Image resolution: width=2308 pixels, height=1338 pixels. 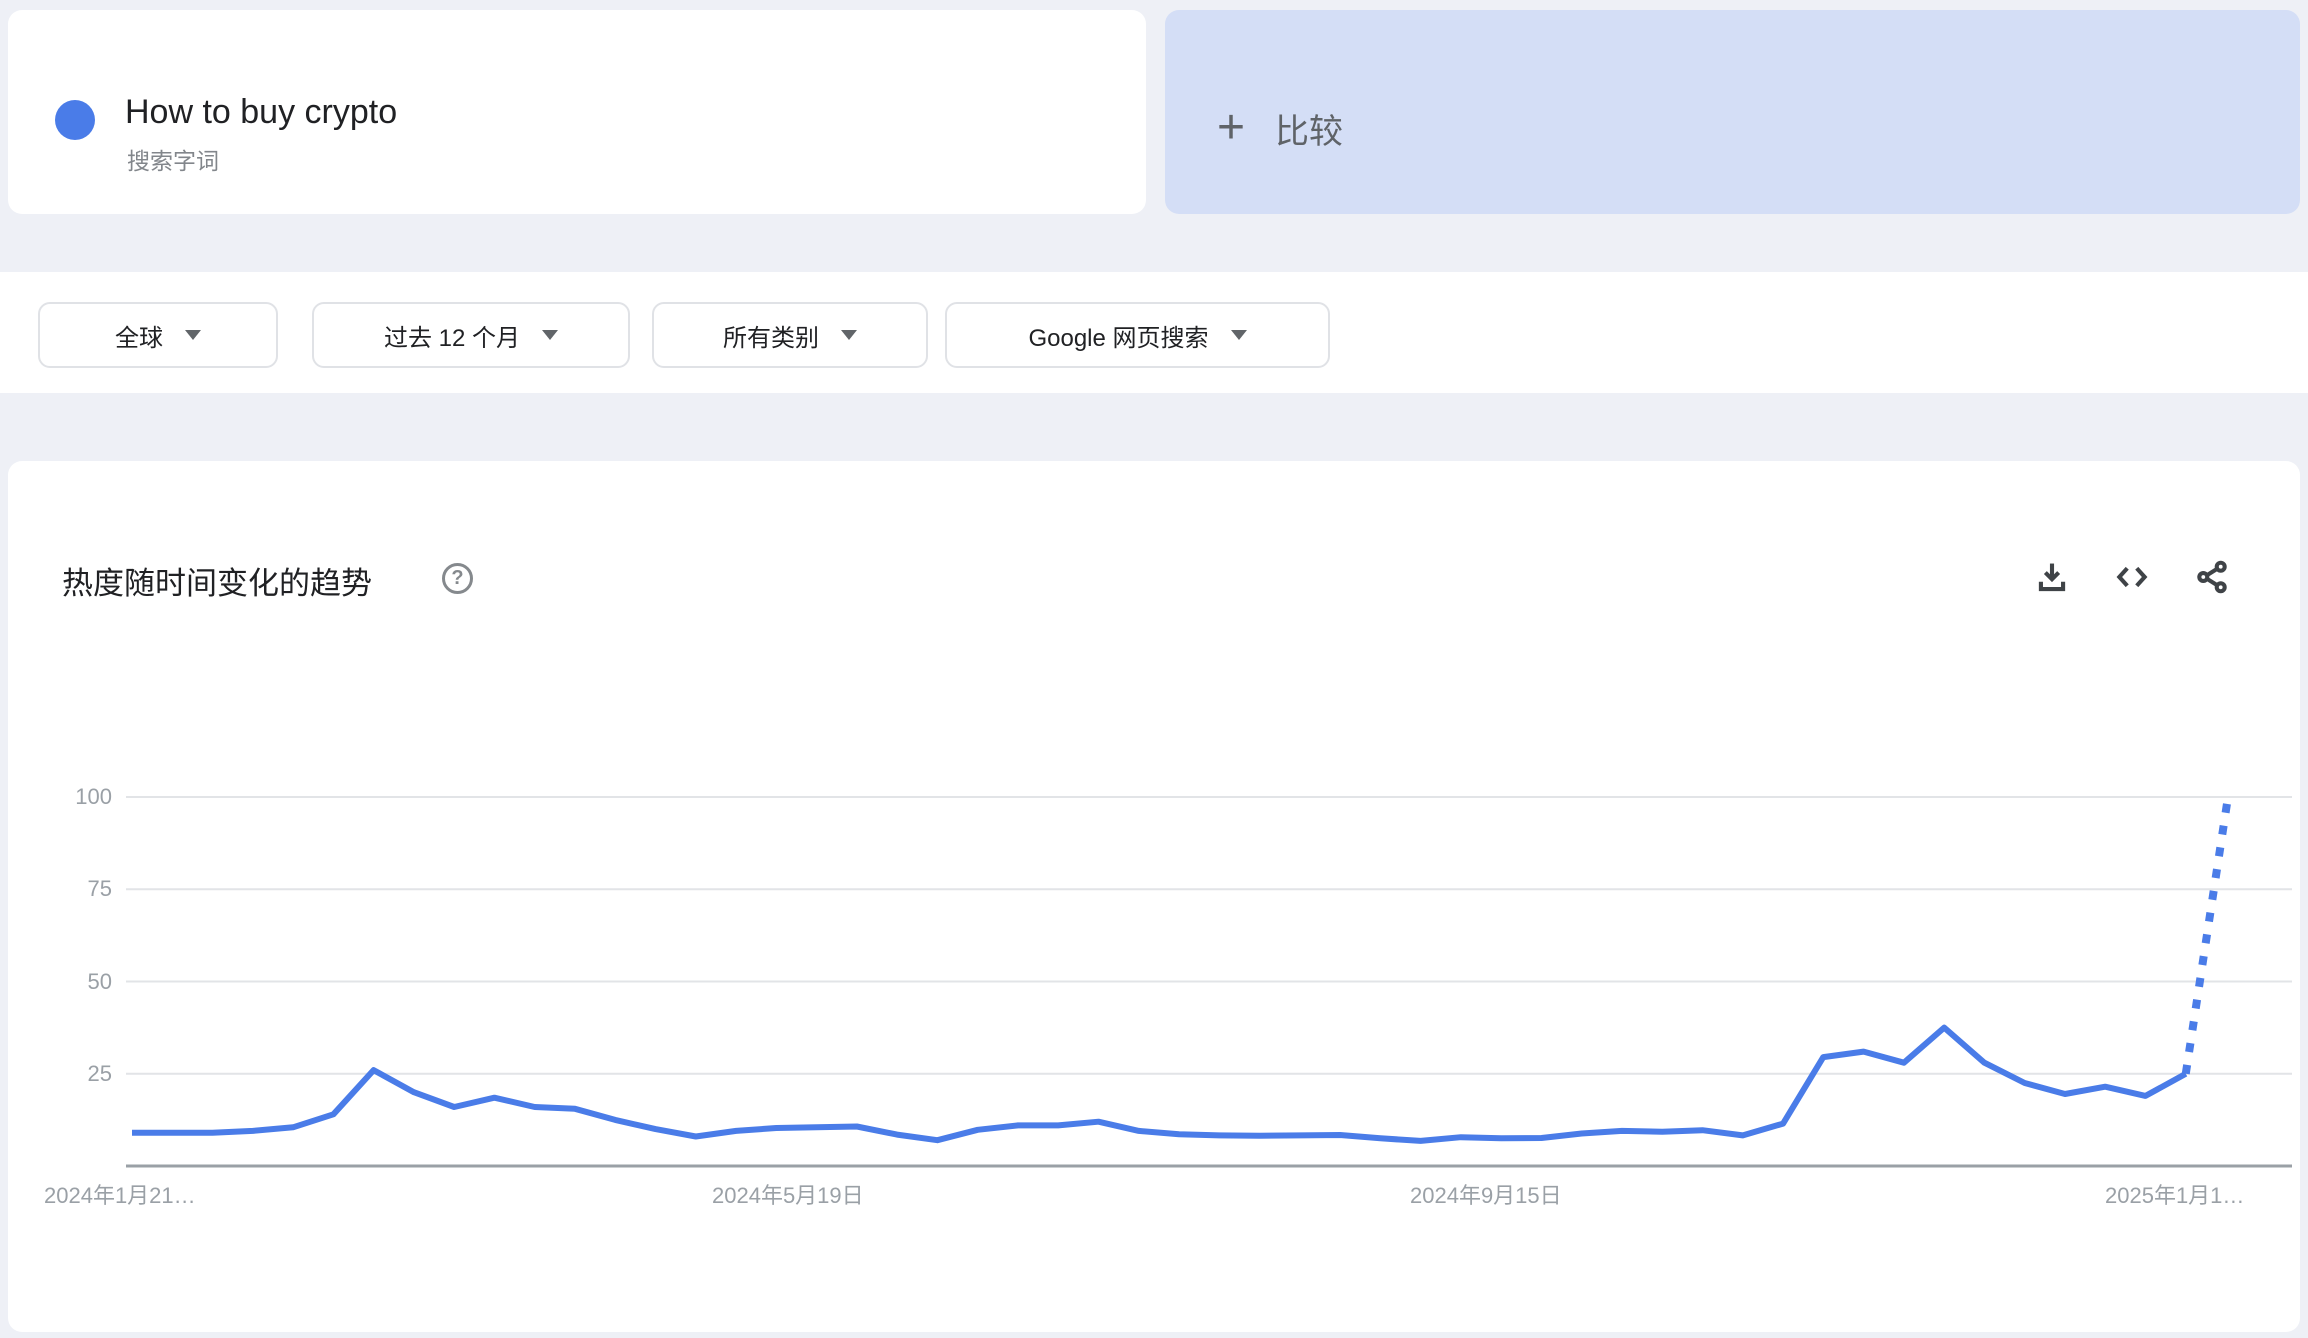 I want to click on region-filter-label: 全球, so click(x=139, y=338).